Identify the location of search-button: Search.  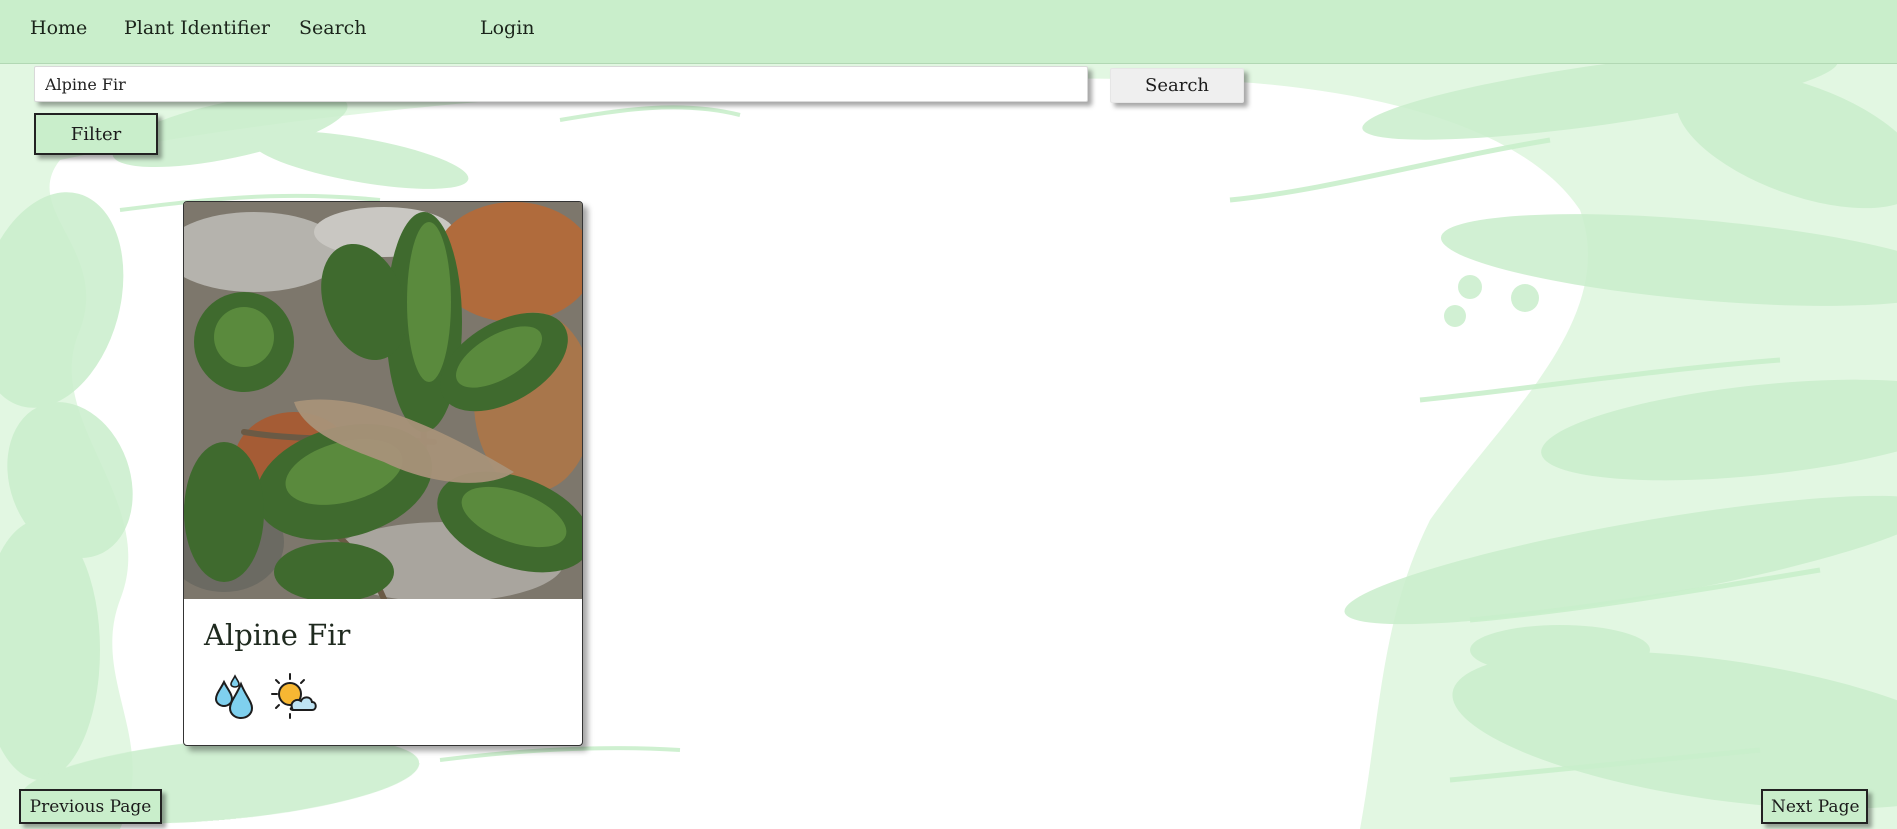
(1177, 85).